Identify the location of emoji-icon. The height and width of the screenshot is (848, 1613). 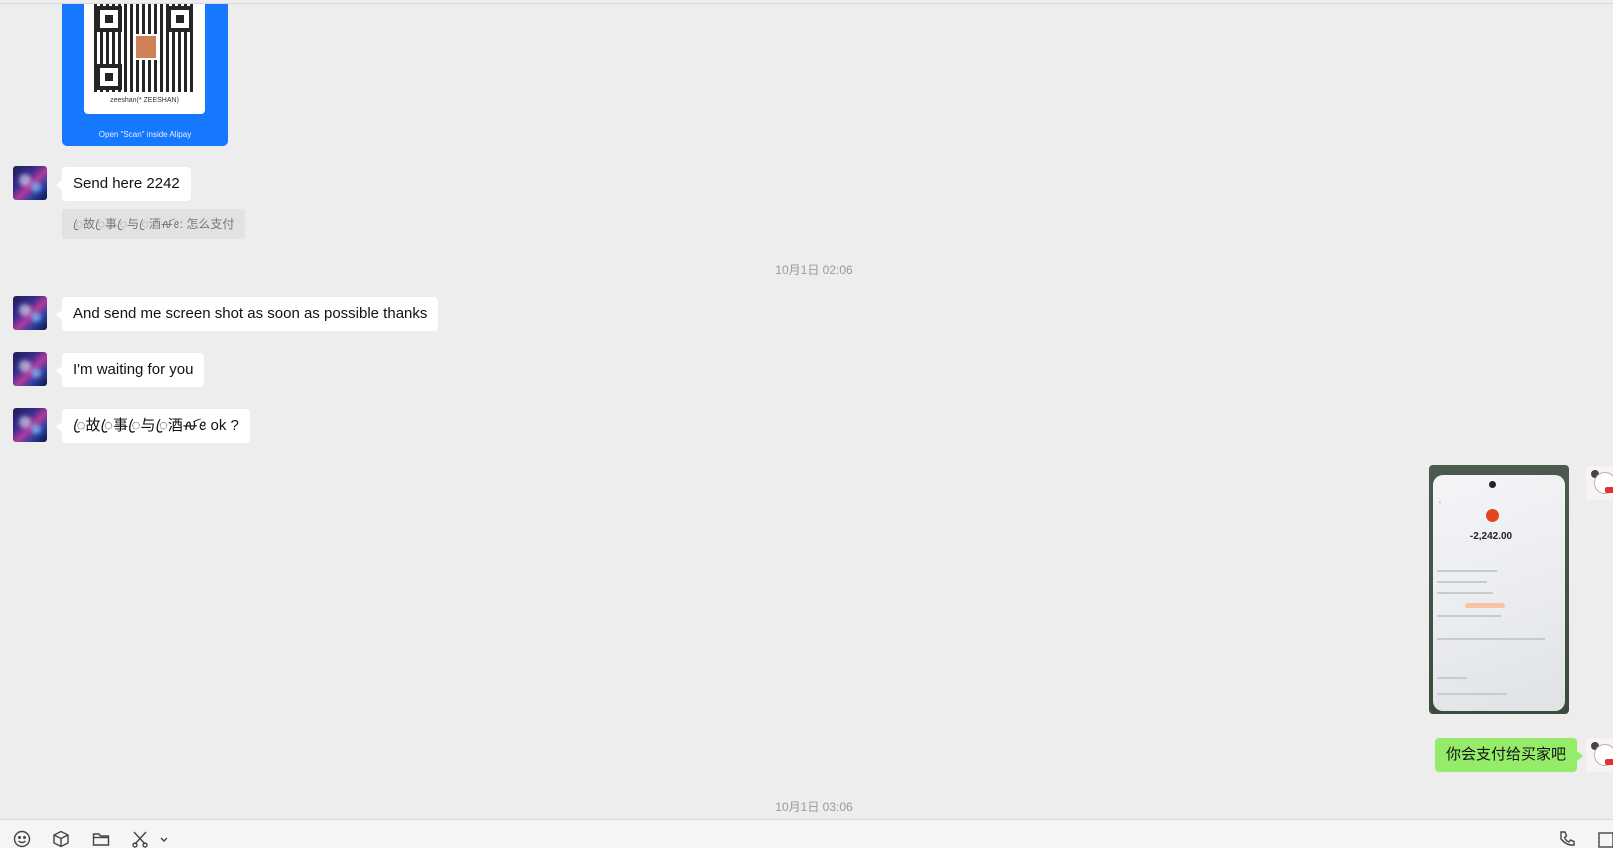
(22, 839).